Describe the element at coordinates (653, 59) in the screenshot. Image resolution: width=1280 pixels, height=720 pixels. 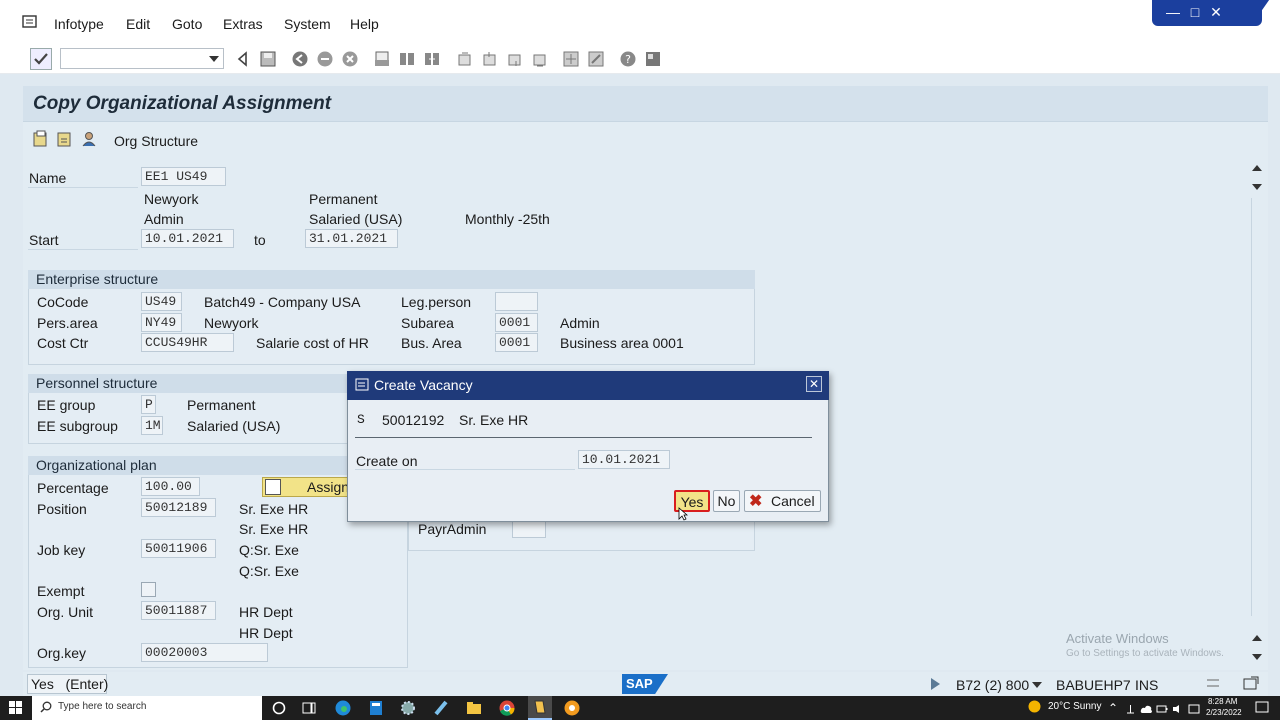
I see `customize-layout-icon` at that location.